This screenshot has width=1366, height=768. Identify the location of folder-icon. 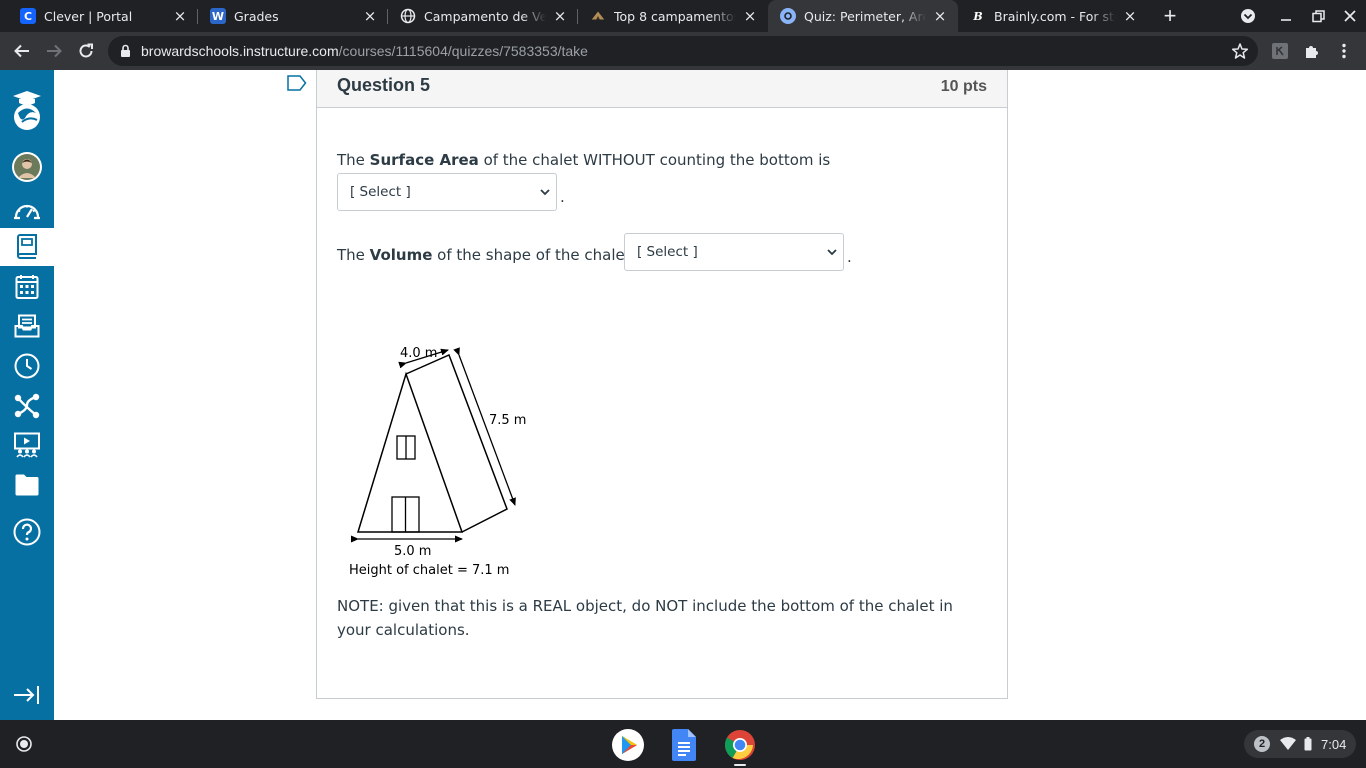
(27, 485).